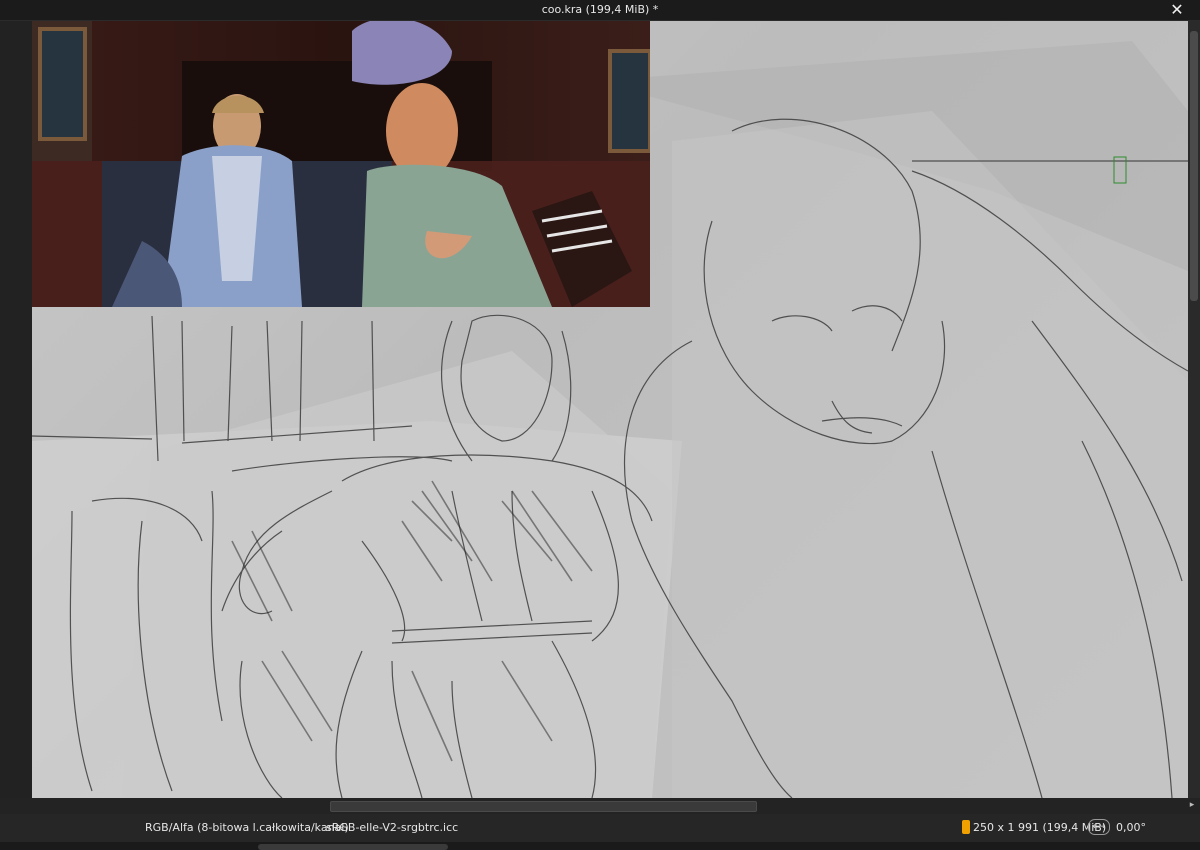  I want to click on horizontal-scrollbar: ▸, so click(600, 806).